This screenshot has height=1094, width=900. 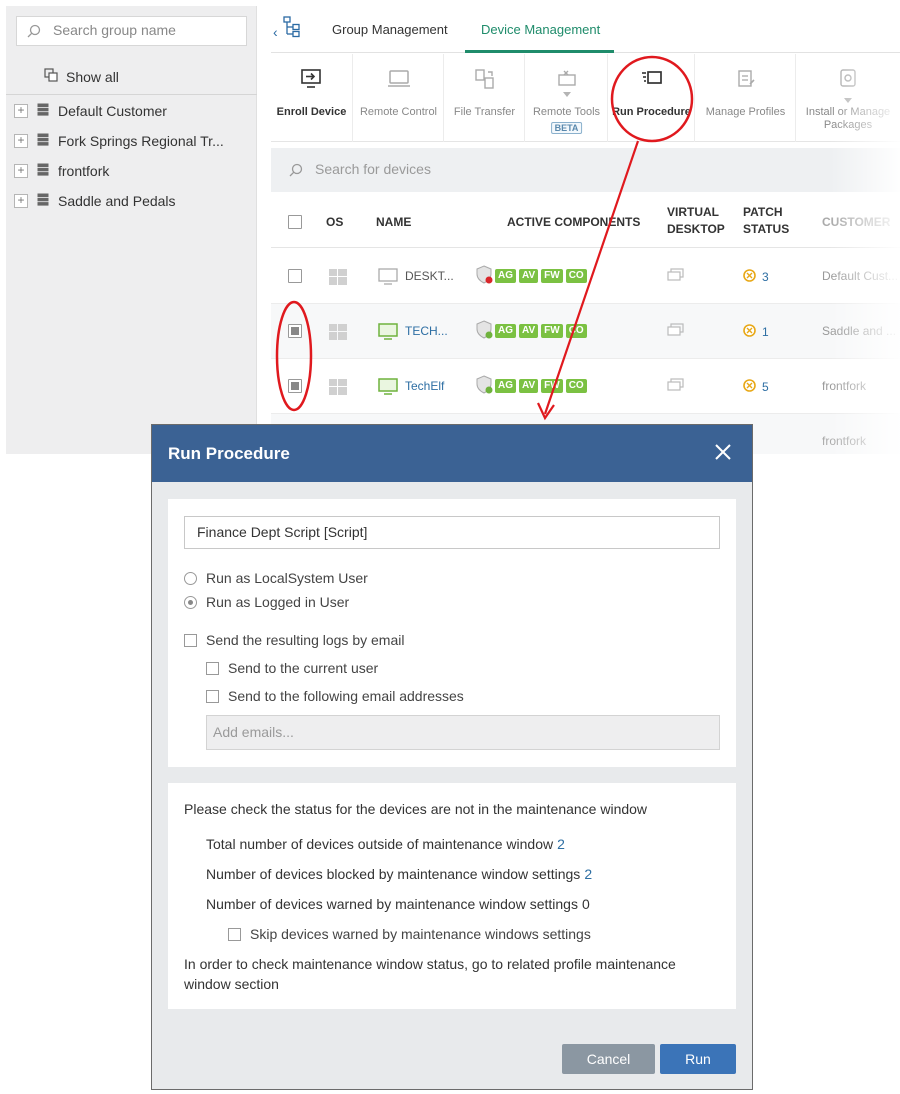 I want to click on search-icon, so click(x=296, y=171).